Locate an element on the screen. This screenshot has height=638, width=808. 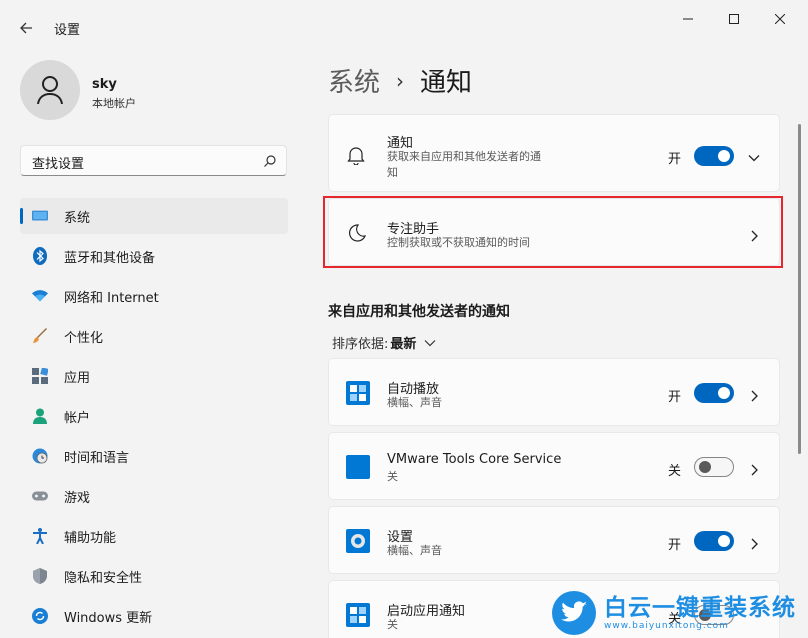
shield-icon is located at coordinates (40, 576).